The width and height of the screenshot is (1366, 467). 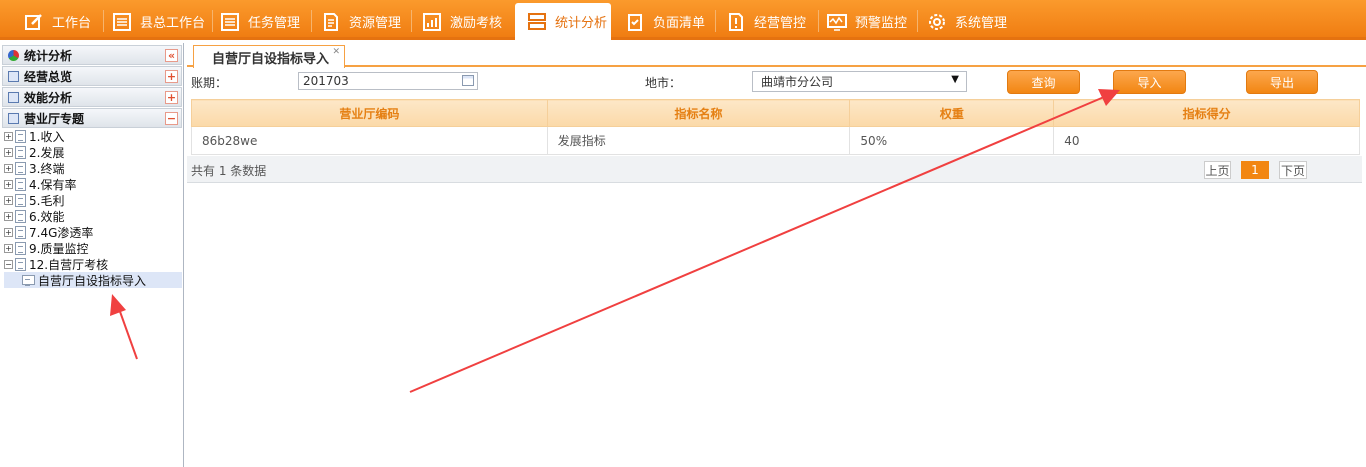 What do you see at coordinates (47, 136) in the screenshot?
I see `tree-node-label: 1.收入` at bounding box center [47, 136].